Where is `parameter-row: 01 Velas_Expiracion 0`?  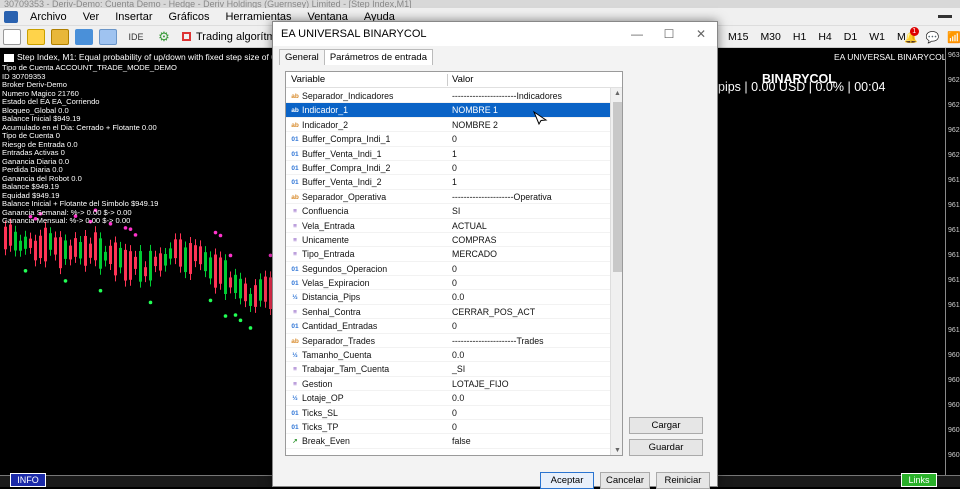
parameter-row: 01 Velas_Expiracion 0 is located at coordinates (448, 283).